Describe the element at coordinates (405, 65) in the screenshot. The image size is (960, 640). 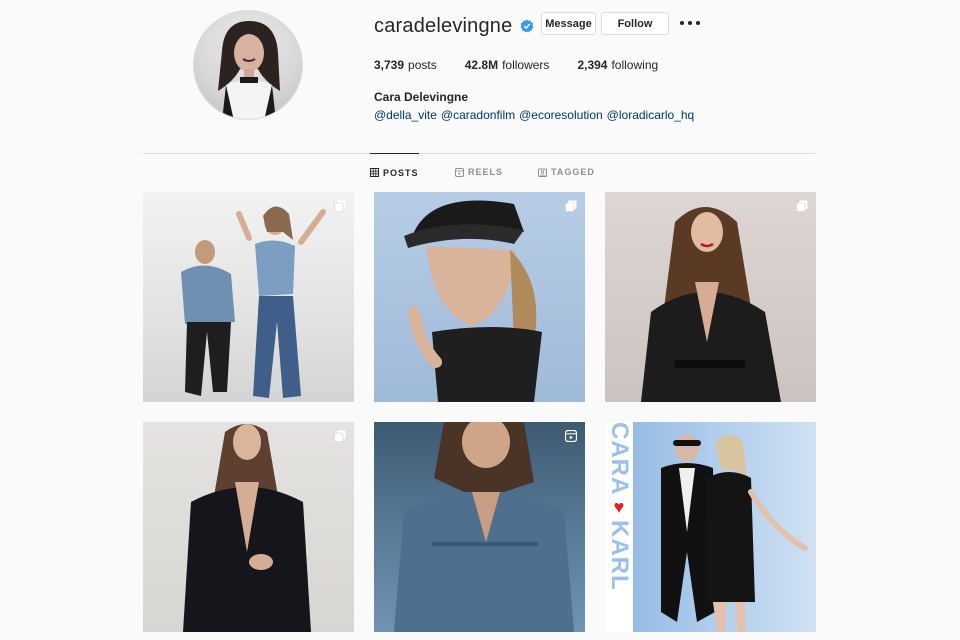
I see `posts-stat: 3,739 posts` at that location.